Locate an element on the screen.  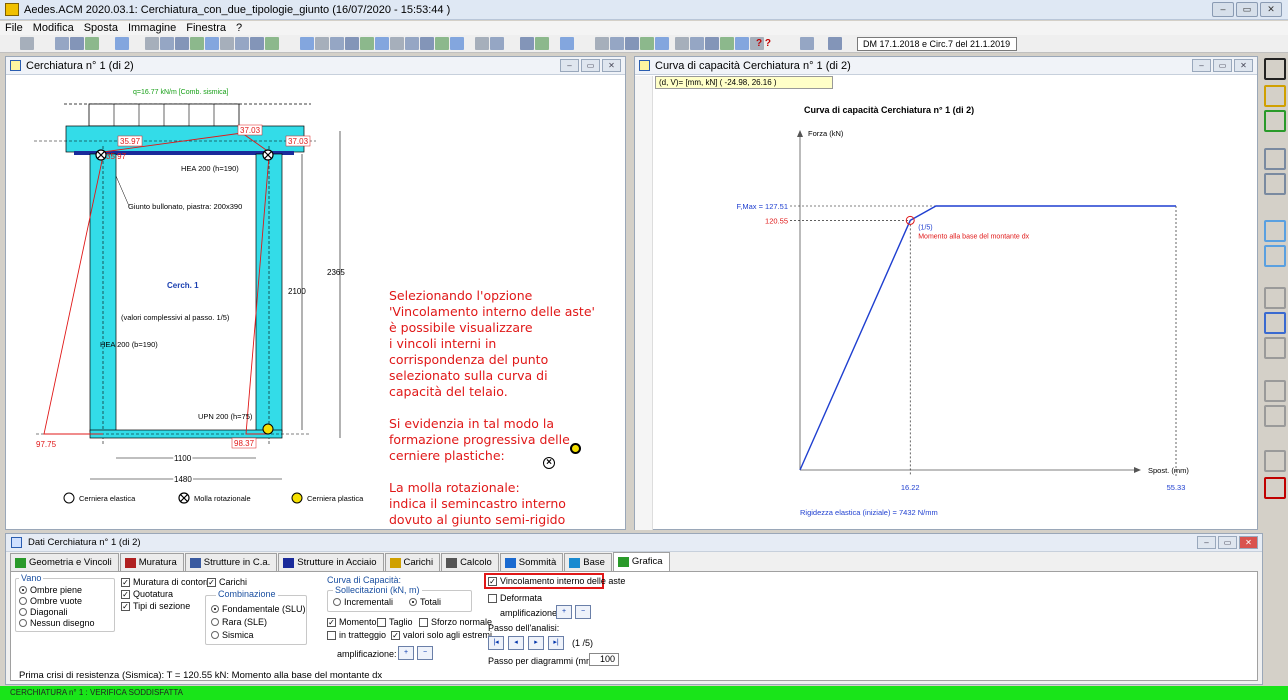
check-estremi: ✓ valori solo agli estremi is located at coordinates (441, 635).